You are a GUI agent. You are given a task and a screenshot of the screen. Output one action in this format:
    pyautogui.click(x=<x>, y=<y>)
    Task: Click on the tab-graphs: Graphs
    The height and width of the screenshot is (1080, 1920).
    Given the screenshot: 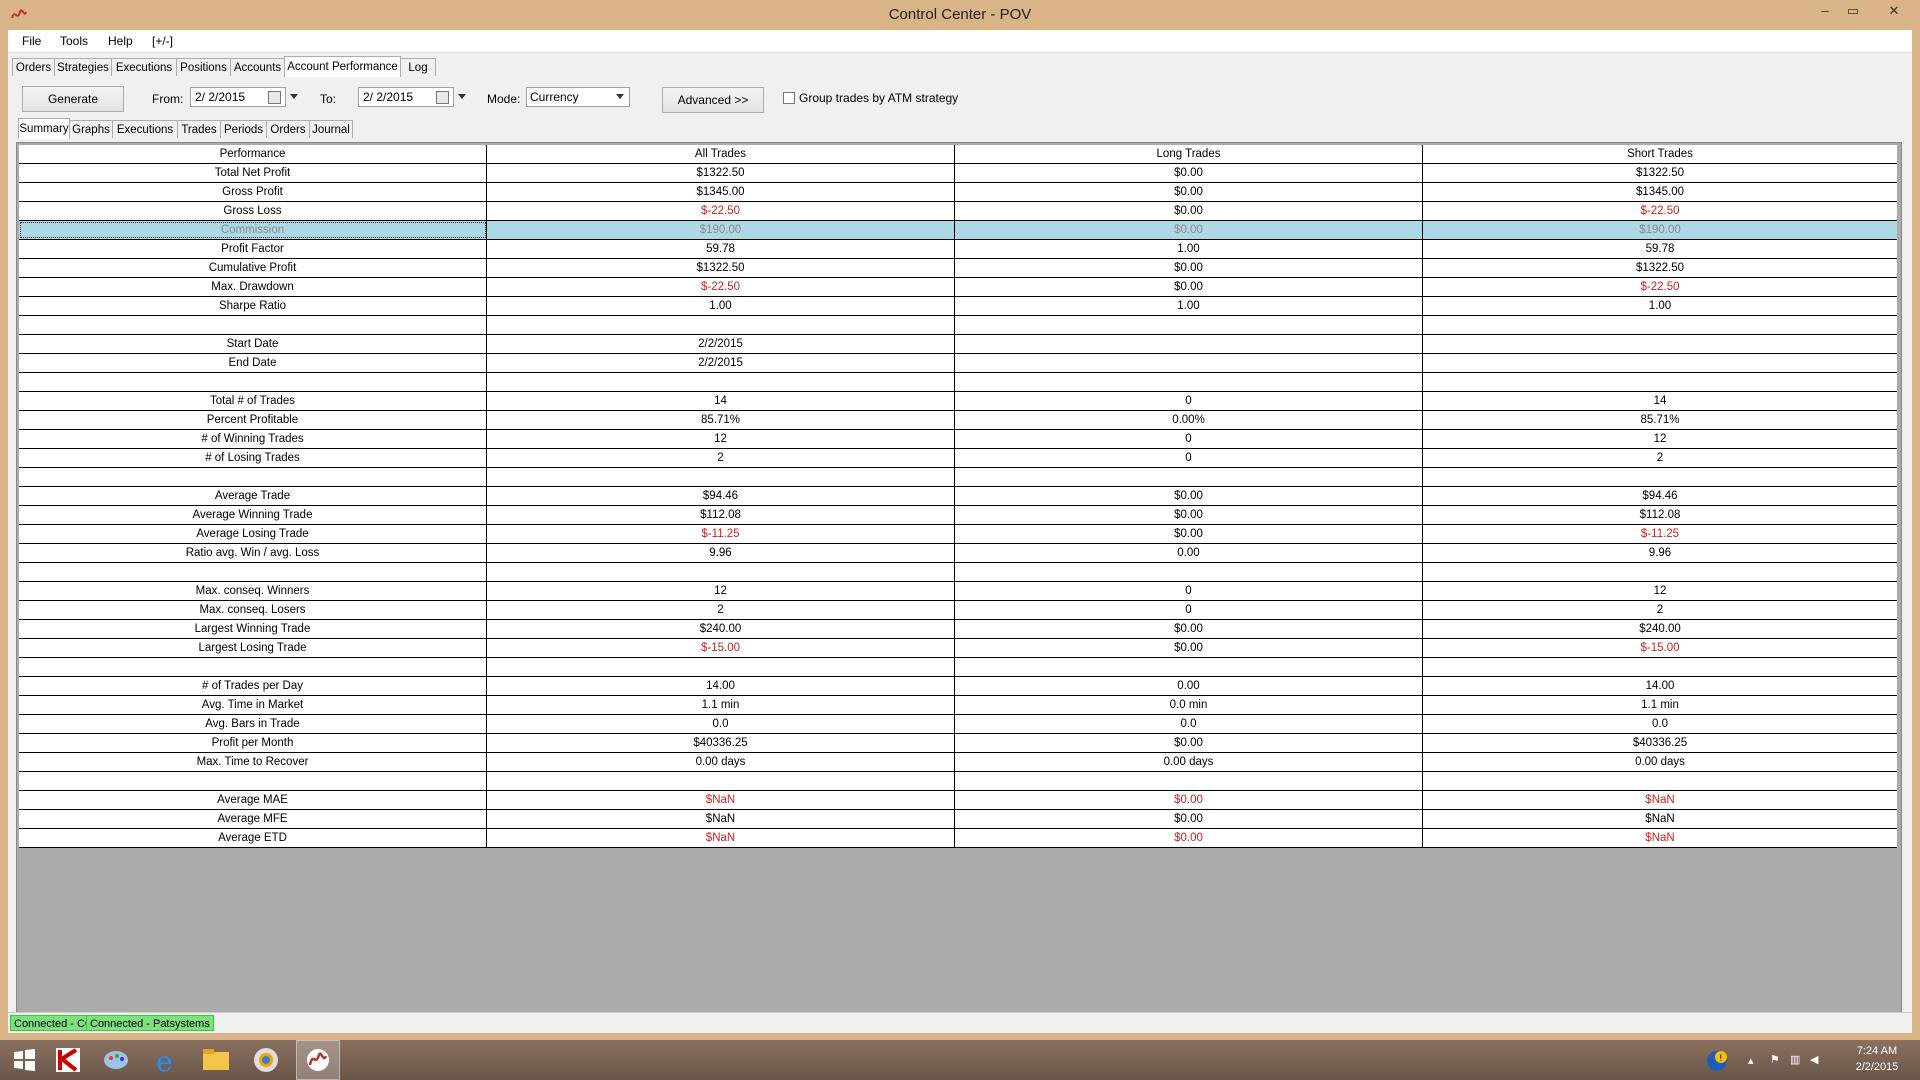 What is the action you would take?
    pyautogui.click(x=91, y=129)
    